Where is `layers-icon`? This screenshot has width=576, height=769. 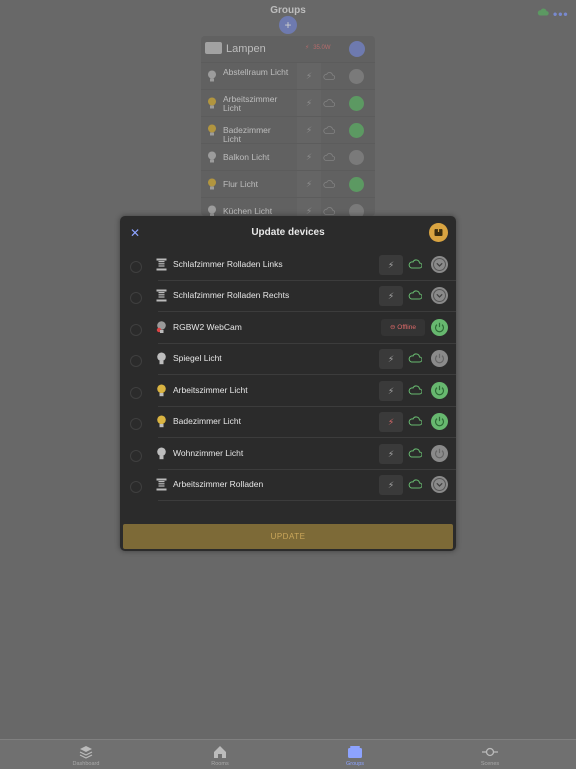
layers-icon is located at coordinates (86, 752).